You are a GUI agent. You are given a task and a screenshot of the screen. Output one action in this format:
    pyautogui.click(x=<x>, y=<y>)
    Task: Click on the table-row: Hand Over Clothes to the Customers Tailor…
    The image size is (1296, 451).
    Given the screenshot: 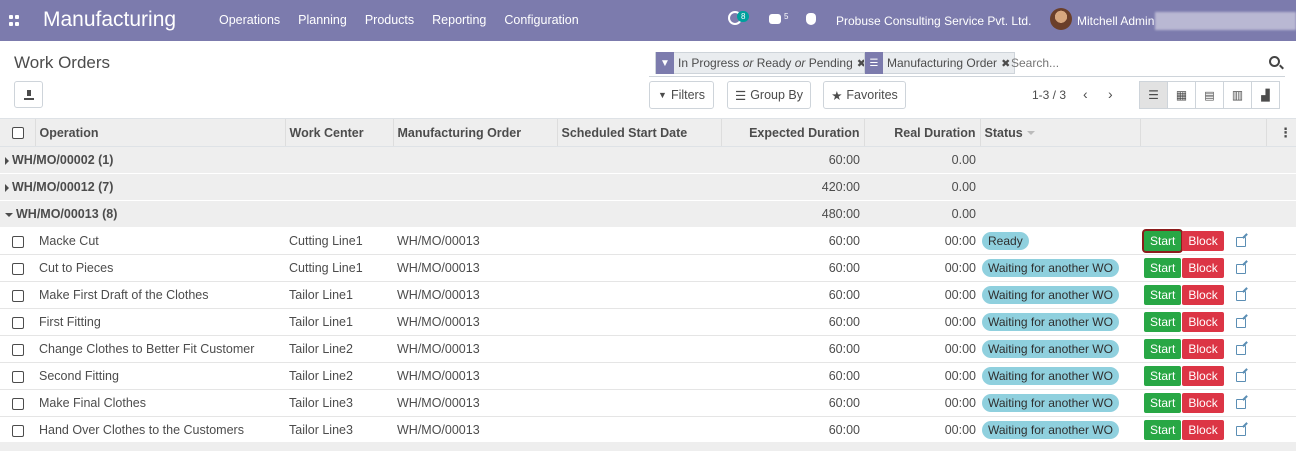 What is the action you would take?
    pyautogui.click(x=648, y=430)
    